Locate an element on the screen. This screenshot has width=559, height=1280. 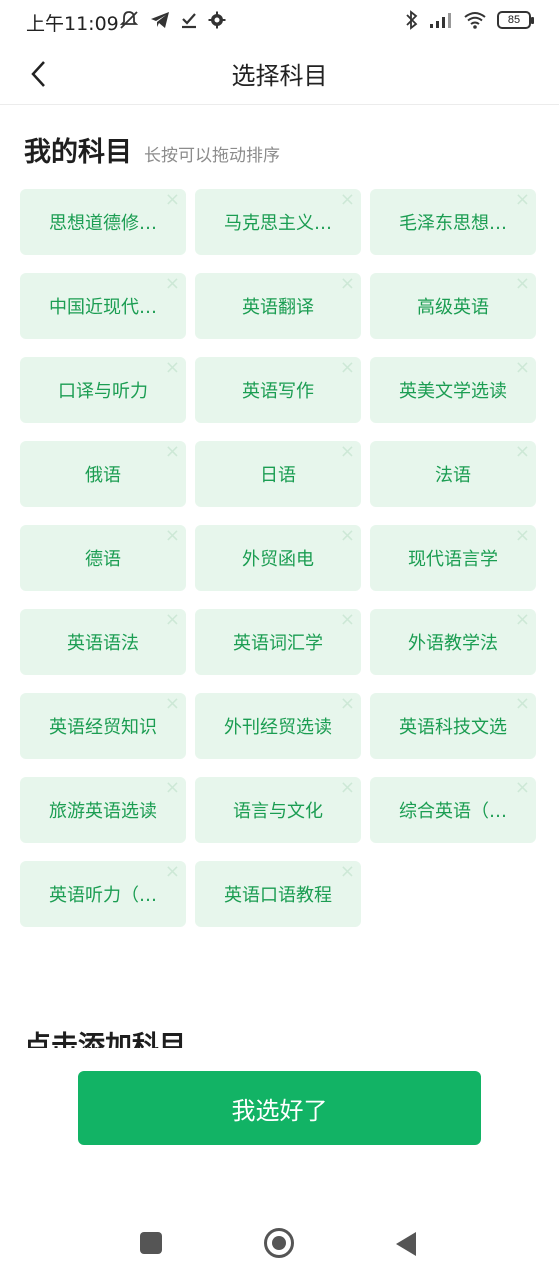
subject-chip: 法语 × is located at coordinates (453, 474).